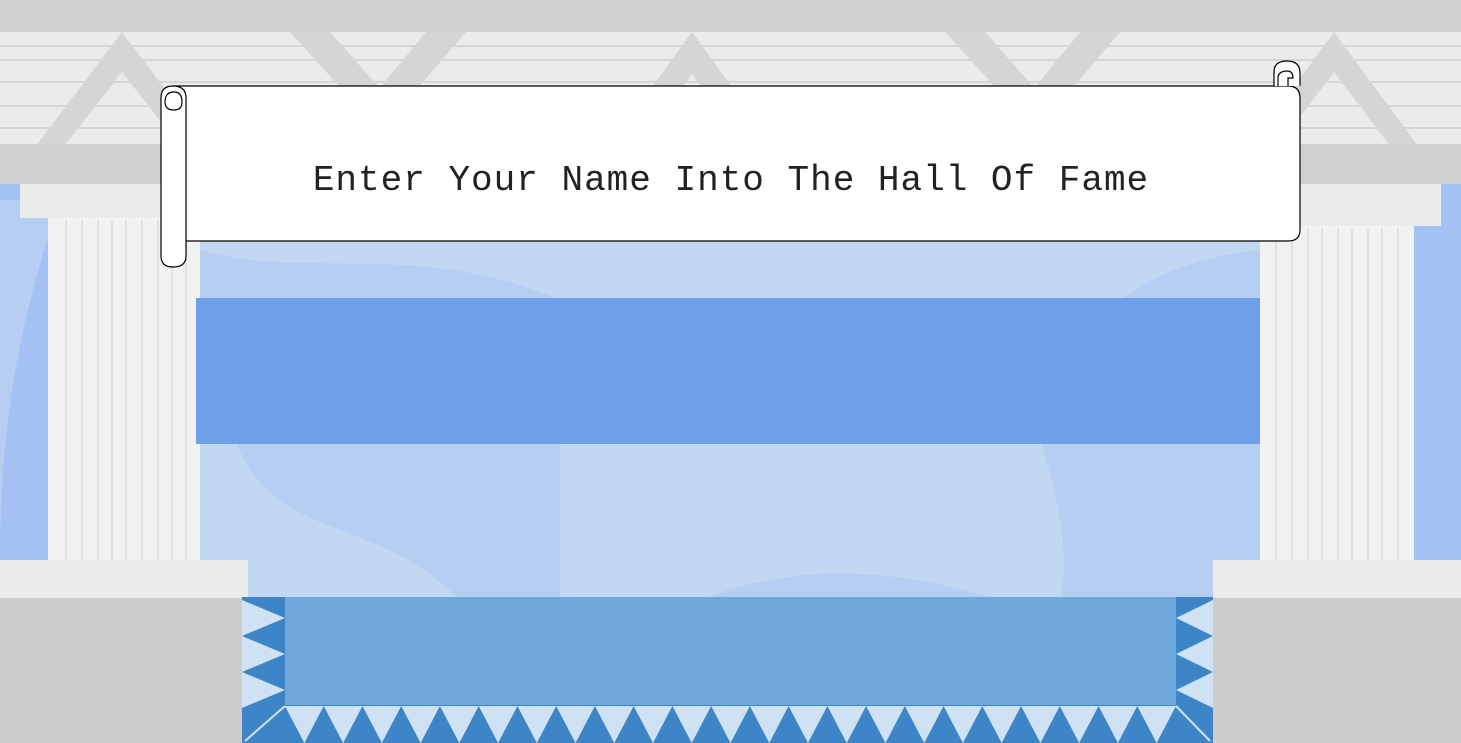 The width and height of the screenshot is (1461, 743). Describe the element at coordinates (728, 371) in the screenshot. I see `name-entry-field` at that location.